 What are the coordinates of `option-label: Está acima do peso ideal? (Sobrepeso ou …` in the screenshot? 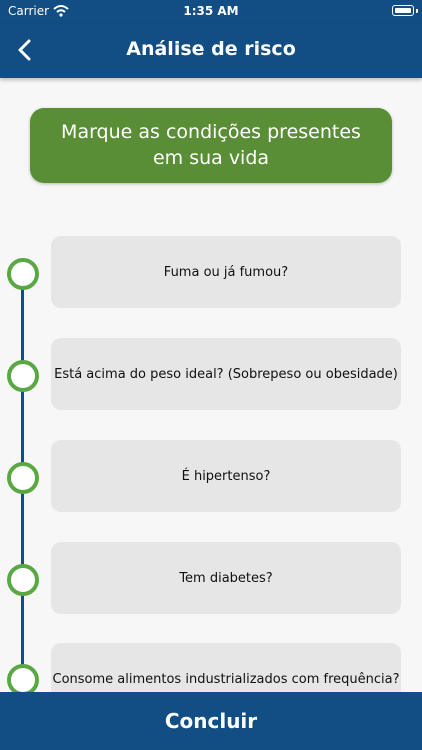 It's located at (226, 374).